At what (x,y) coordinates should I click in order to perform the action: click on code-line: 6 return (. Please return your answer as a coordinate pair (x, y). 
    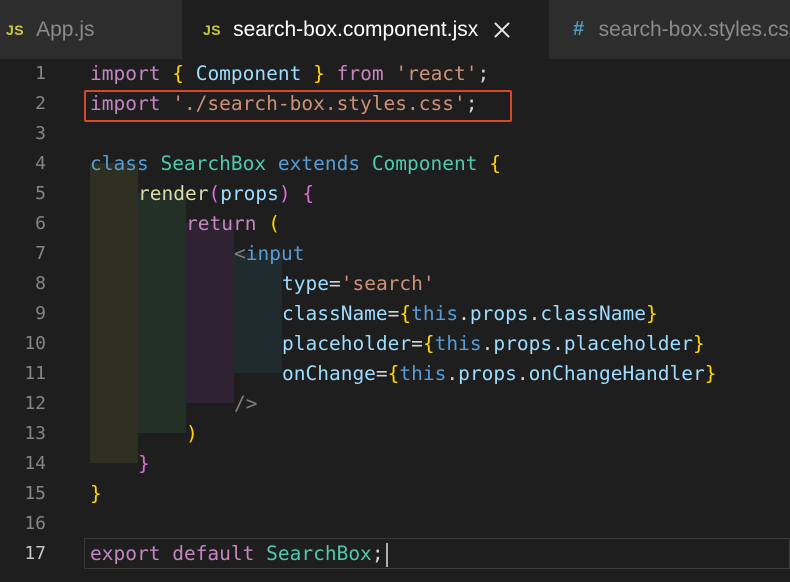
    Looking at the image, I should click on (395, 224).